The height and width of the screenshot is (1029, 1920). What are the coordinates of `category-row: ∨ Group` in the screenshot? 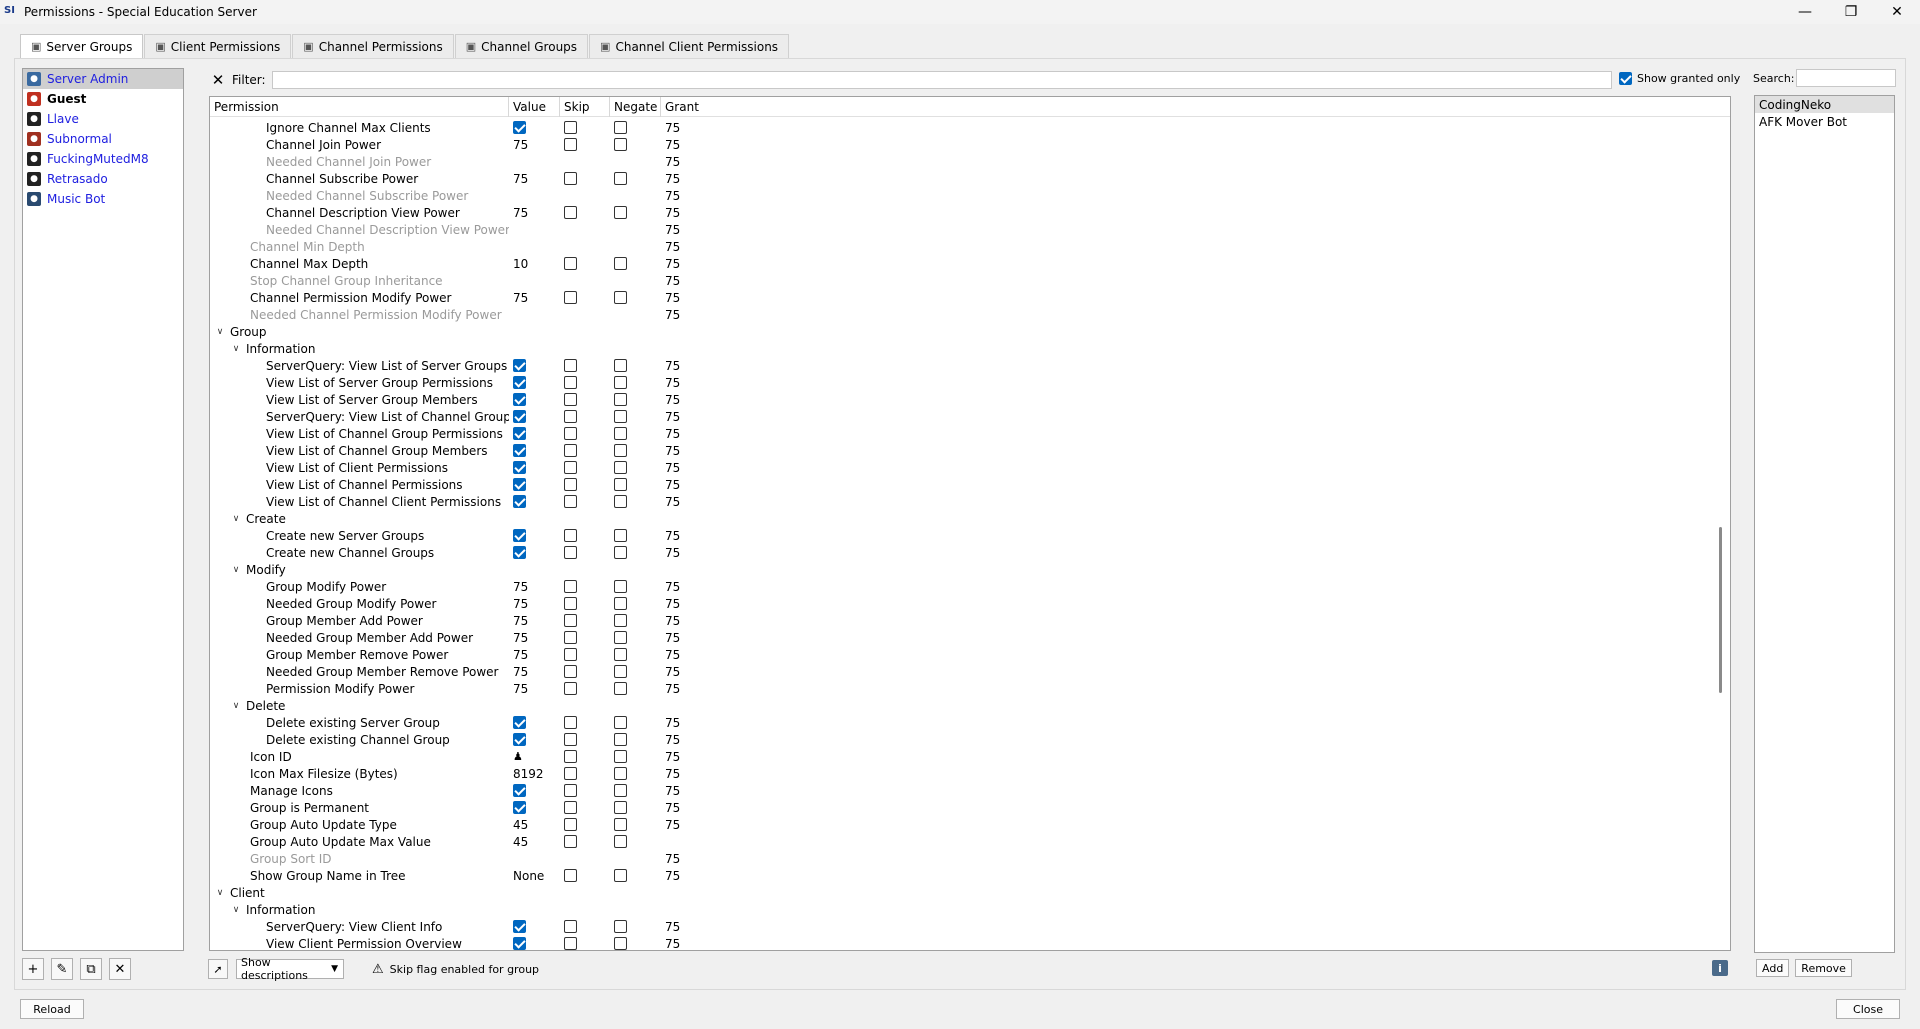 It's located at (965, 331).